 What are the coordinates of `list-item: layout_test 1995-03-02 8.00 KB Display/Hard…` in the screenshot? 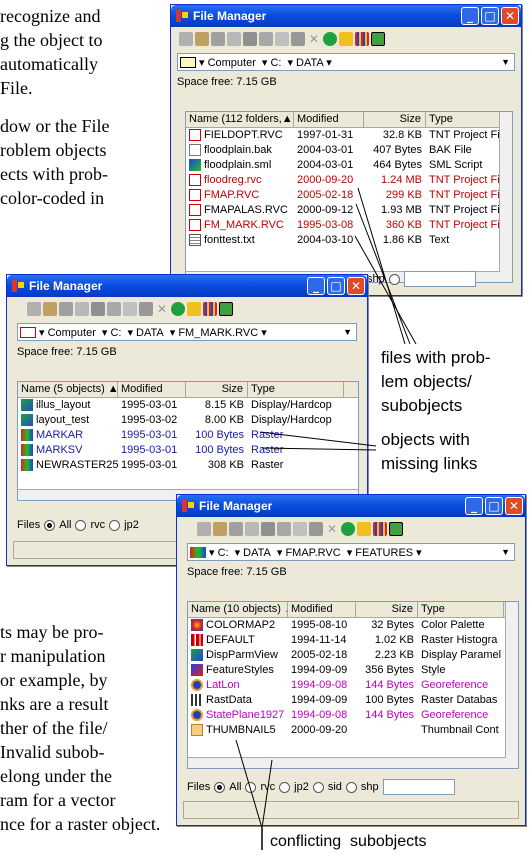 It's located at (188, 420).